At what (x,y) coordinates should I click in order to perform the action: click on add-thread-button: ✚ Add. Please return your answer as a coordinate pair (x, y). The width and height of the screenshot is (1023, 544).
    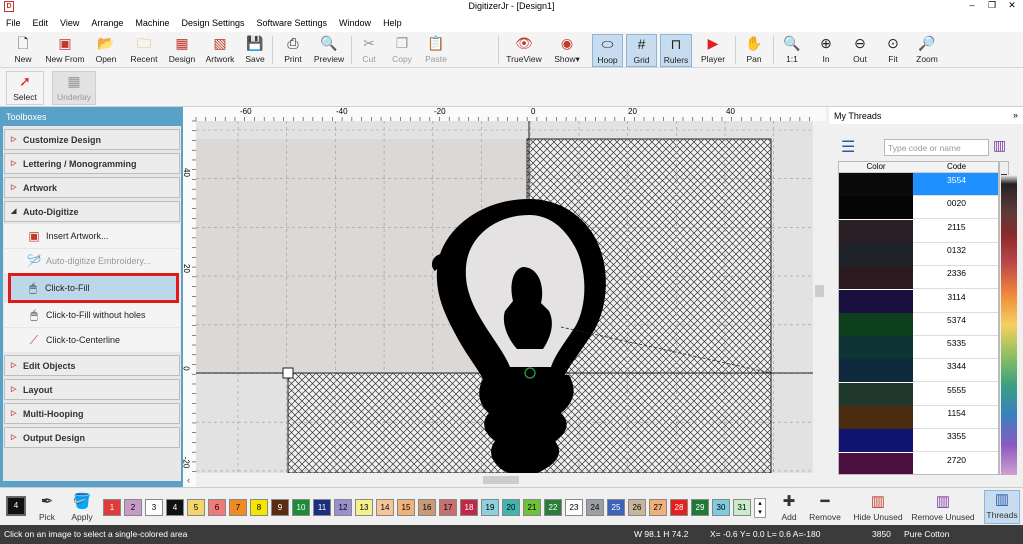
    Looking at the image, I should click on (789, 507).